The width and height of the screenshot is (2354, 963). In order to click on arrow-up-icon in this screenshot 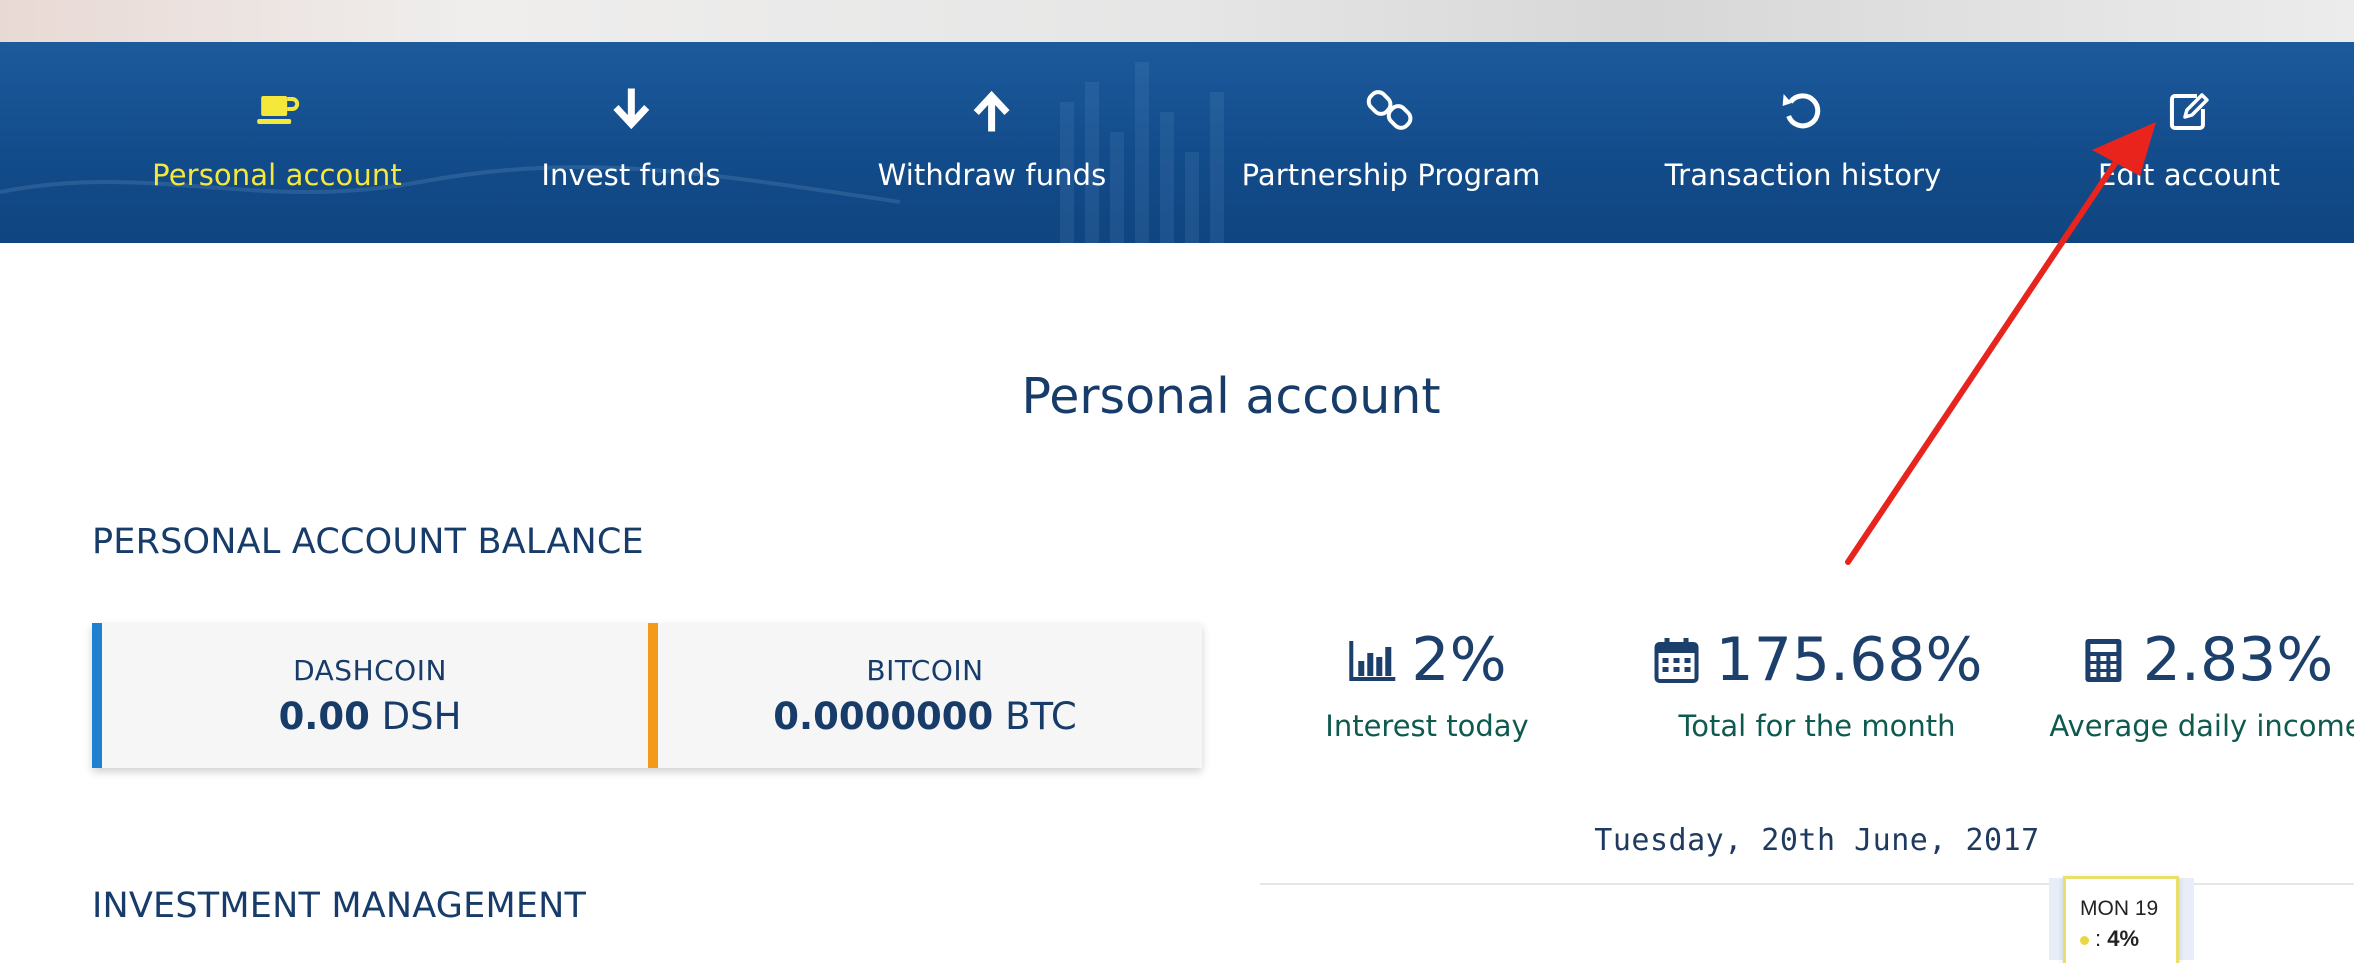, I will do `click(992, 111)`.